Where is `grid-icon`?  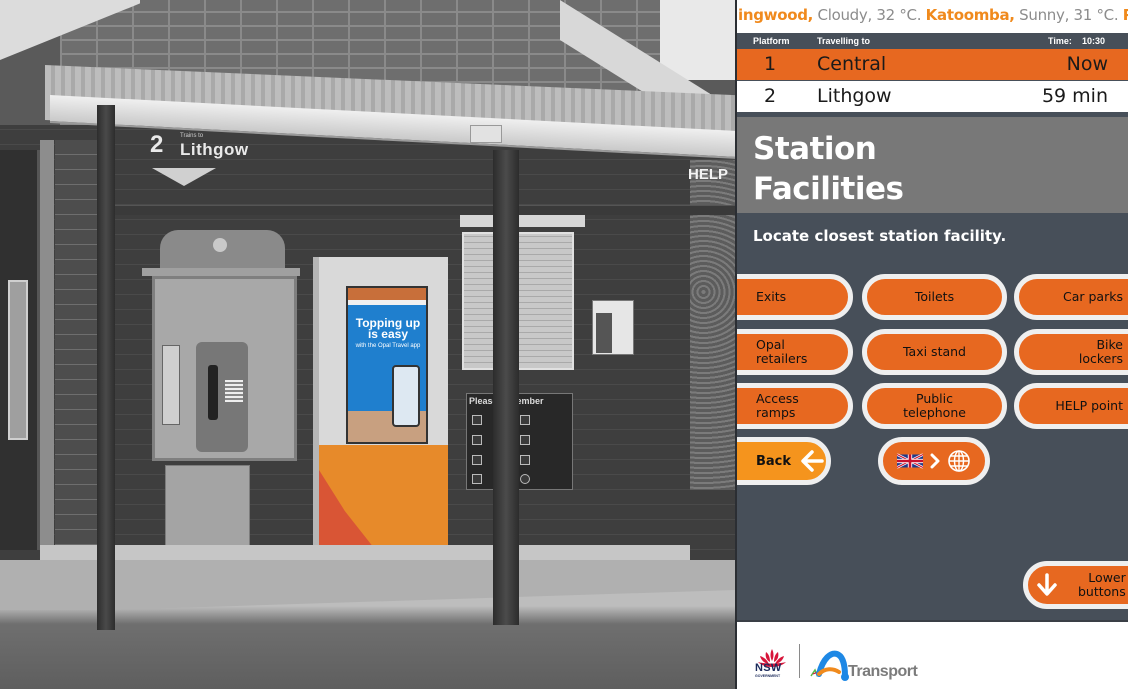
grid-icon is located at coordinates (477, 440).